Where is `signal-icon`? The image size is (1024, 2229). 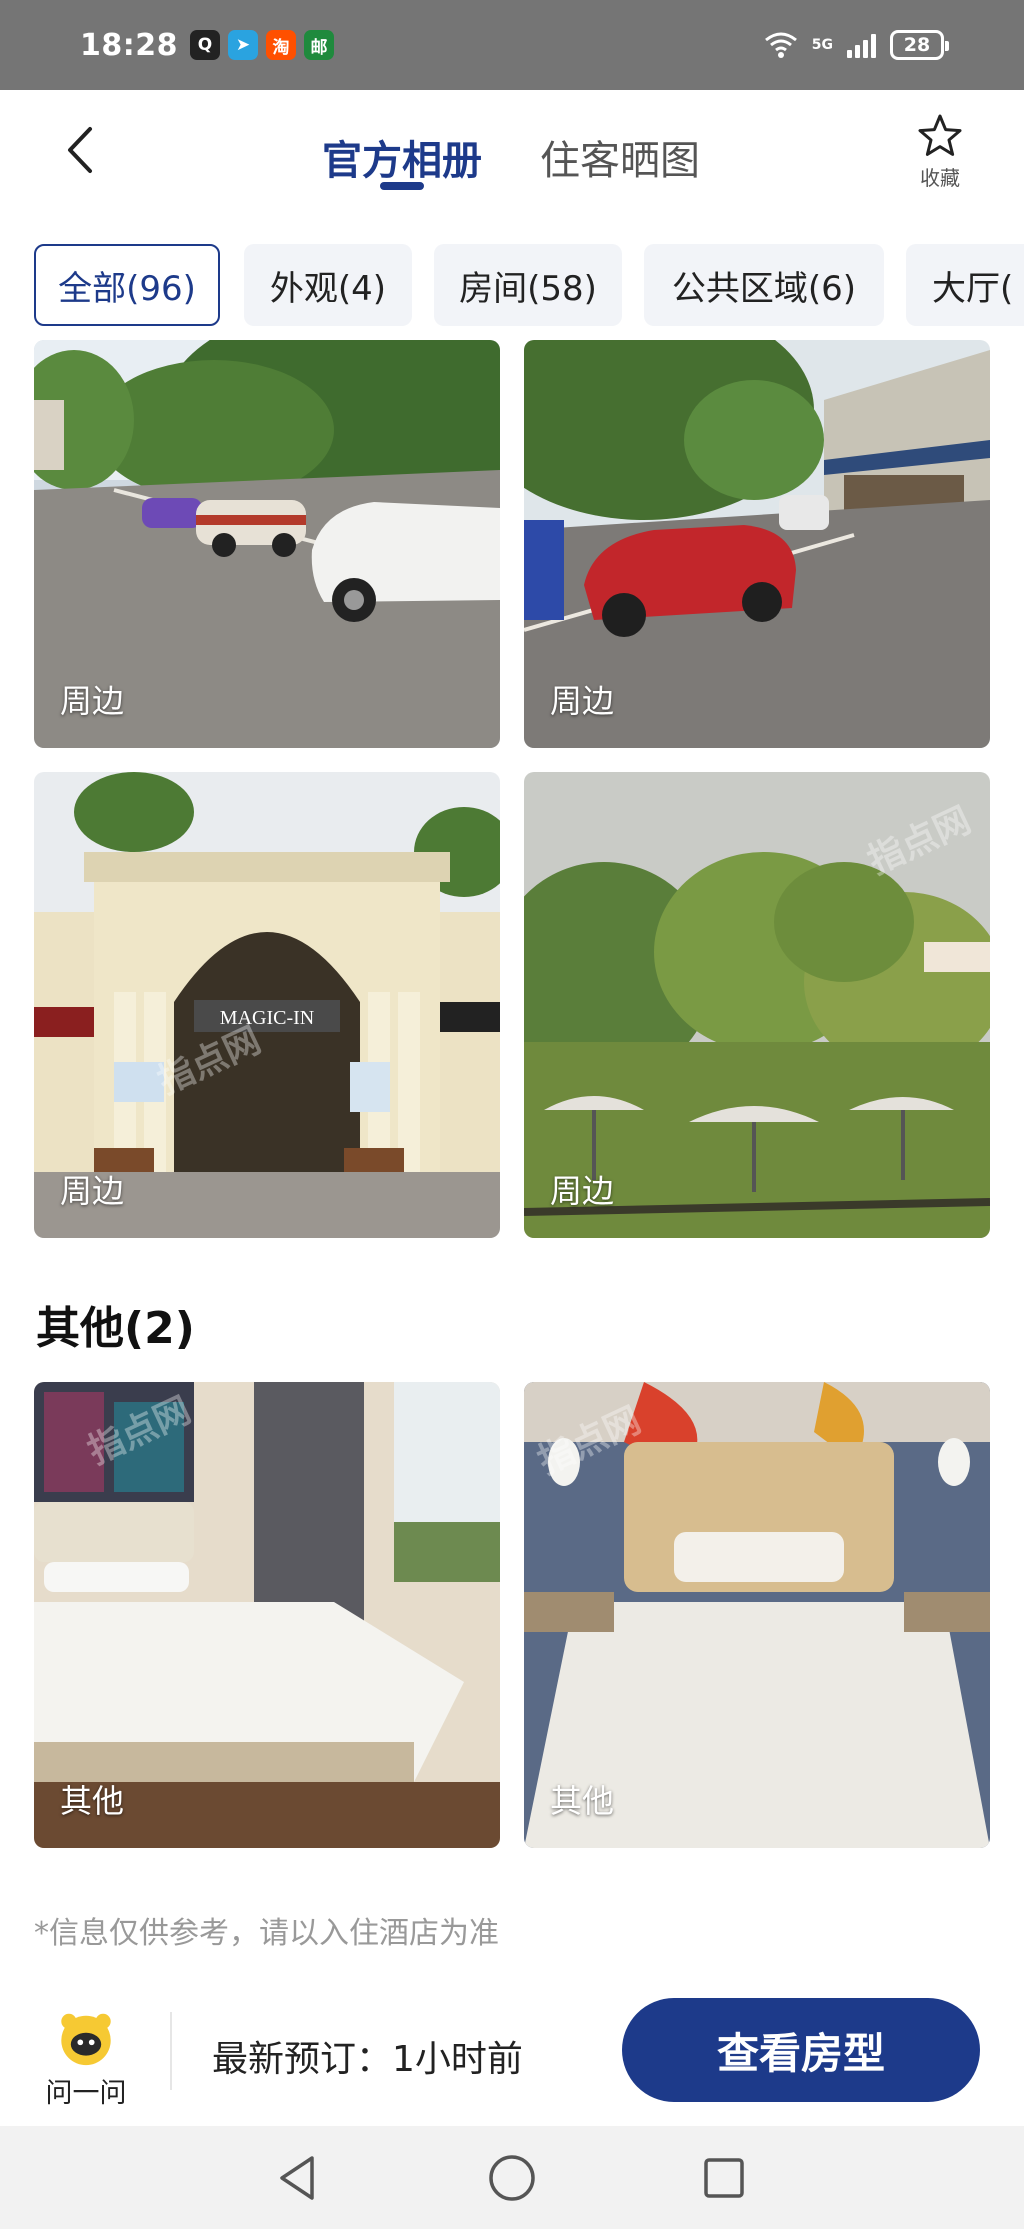 signal-icon is located at coordinates (861, 45).